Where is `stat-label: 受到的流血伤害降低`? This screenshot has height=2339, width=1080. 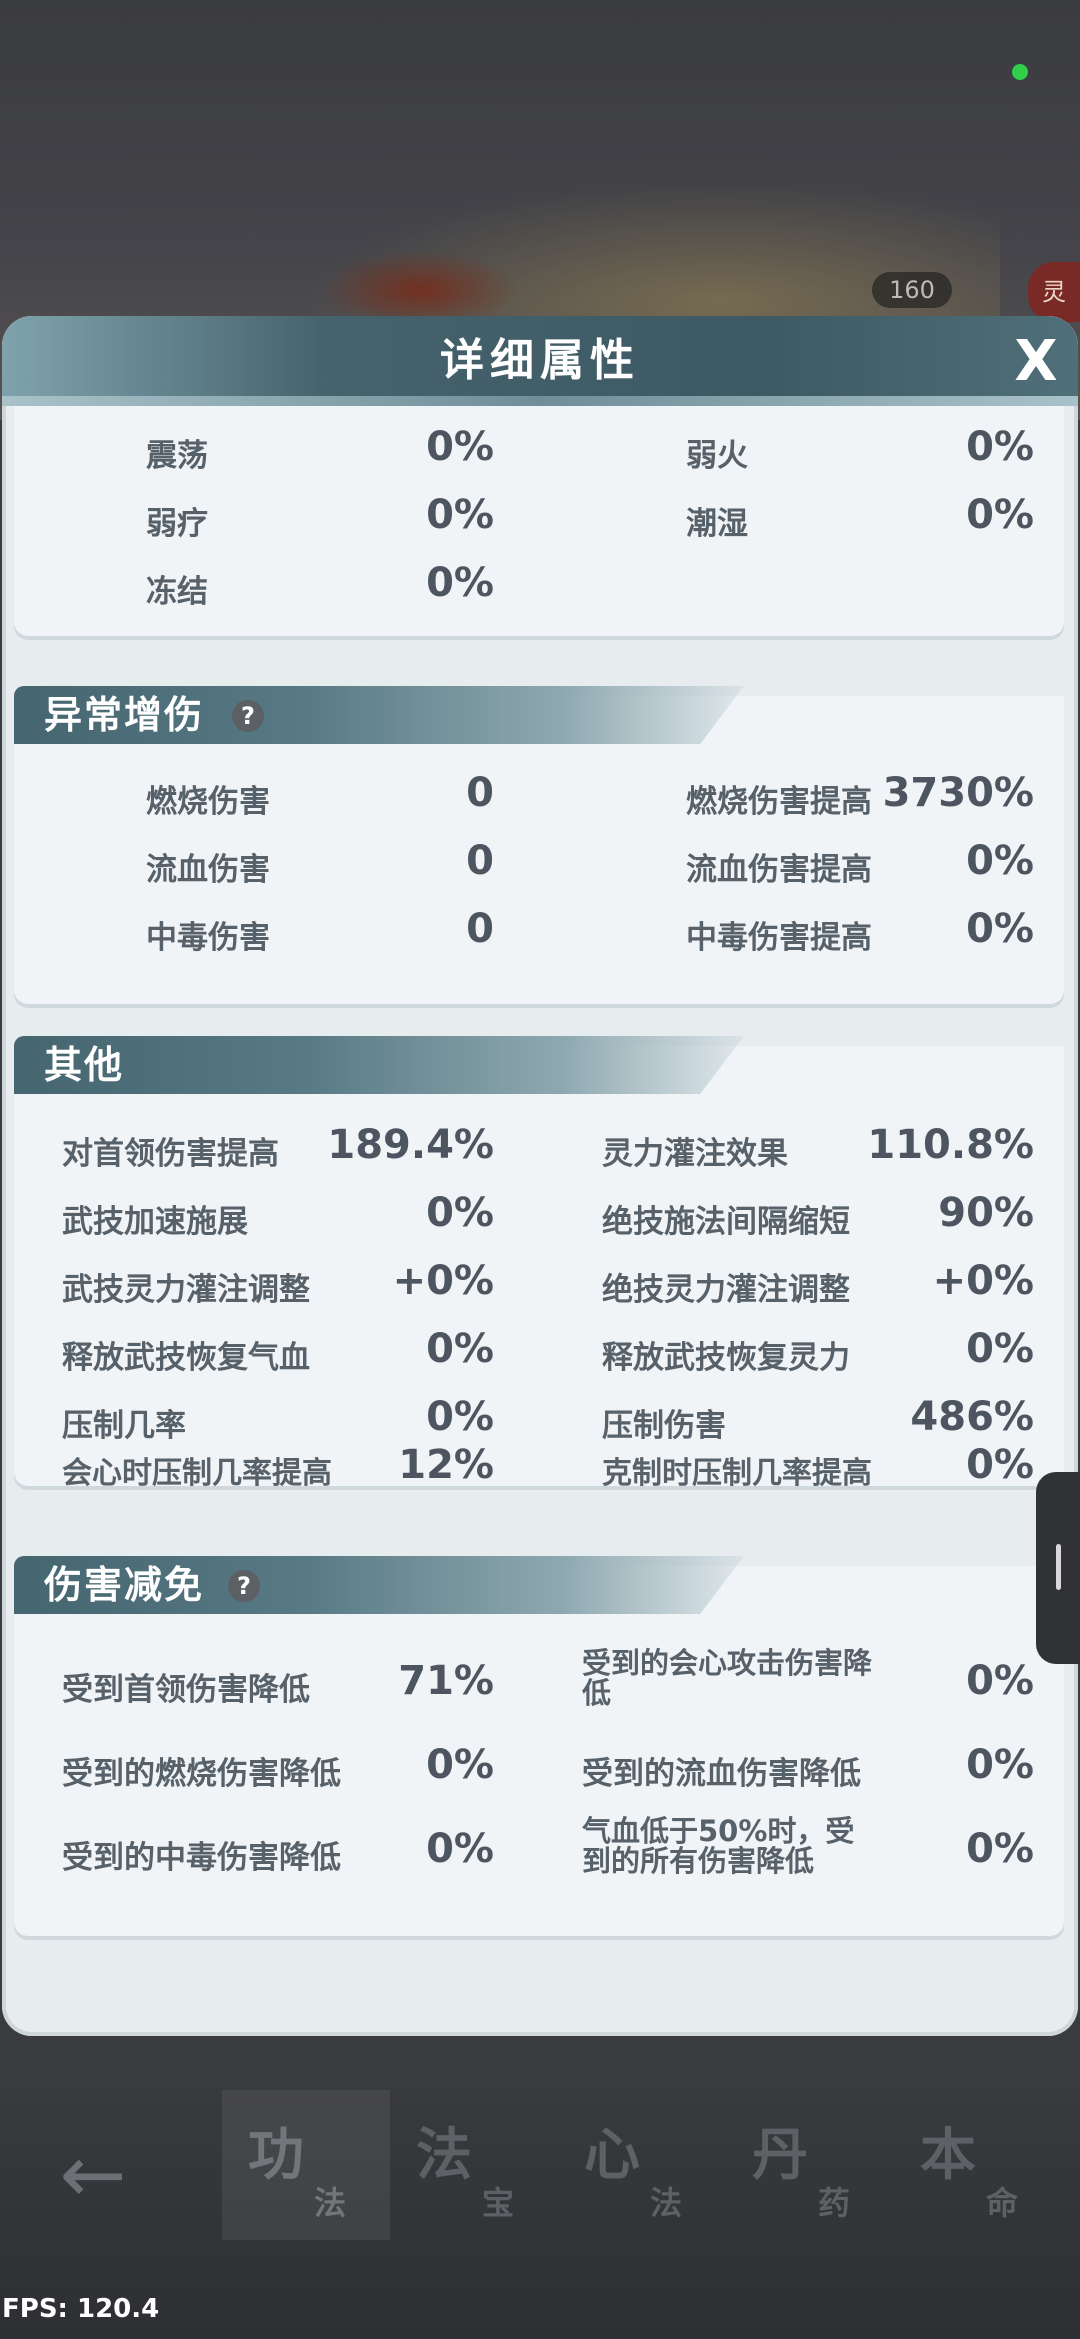
stat-label: 受到的流血伤害降低 is located at coordinates (721, 1774).